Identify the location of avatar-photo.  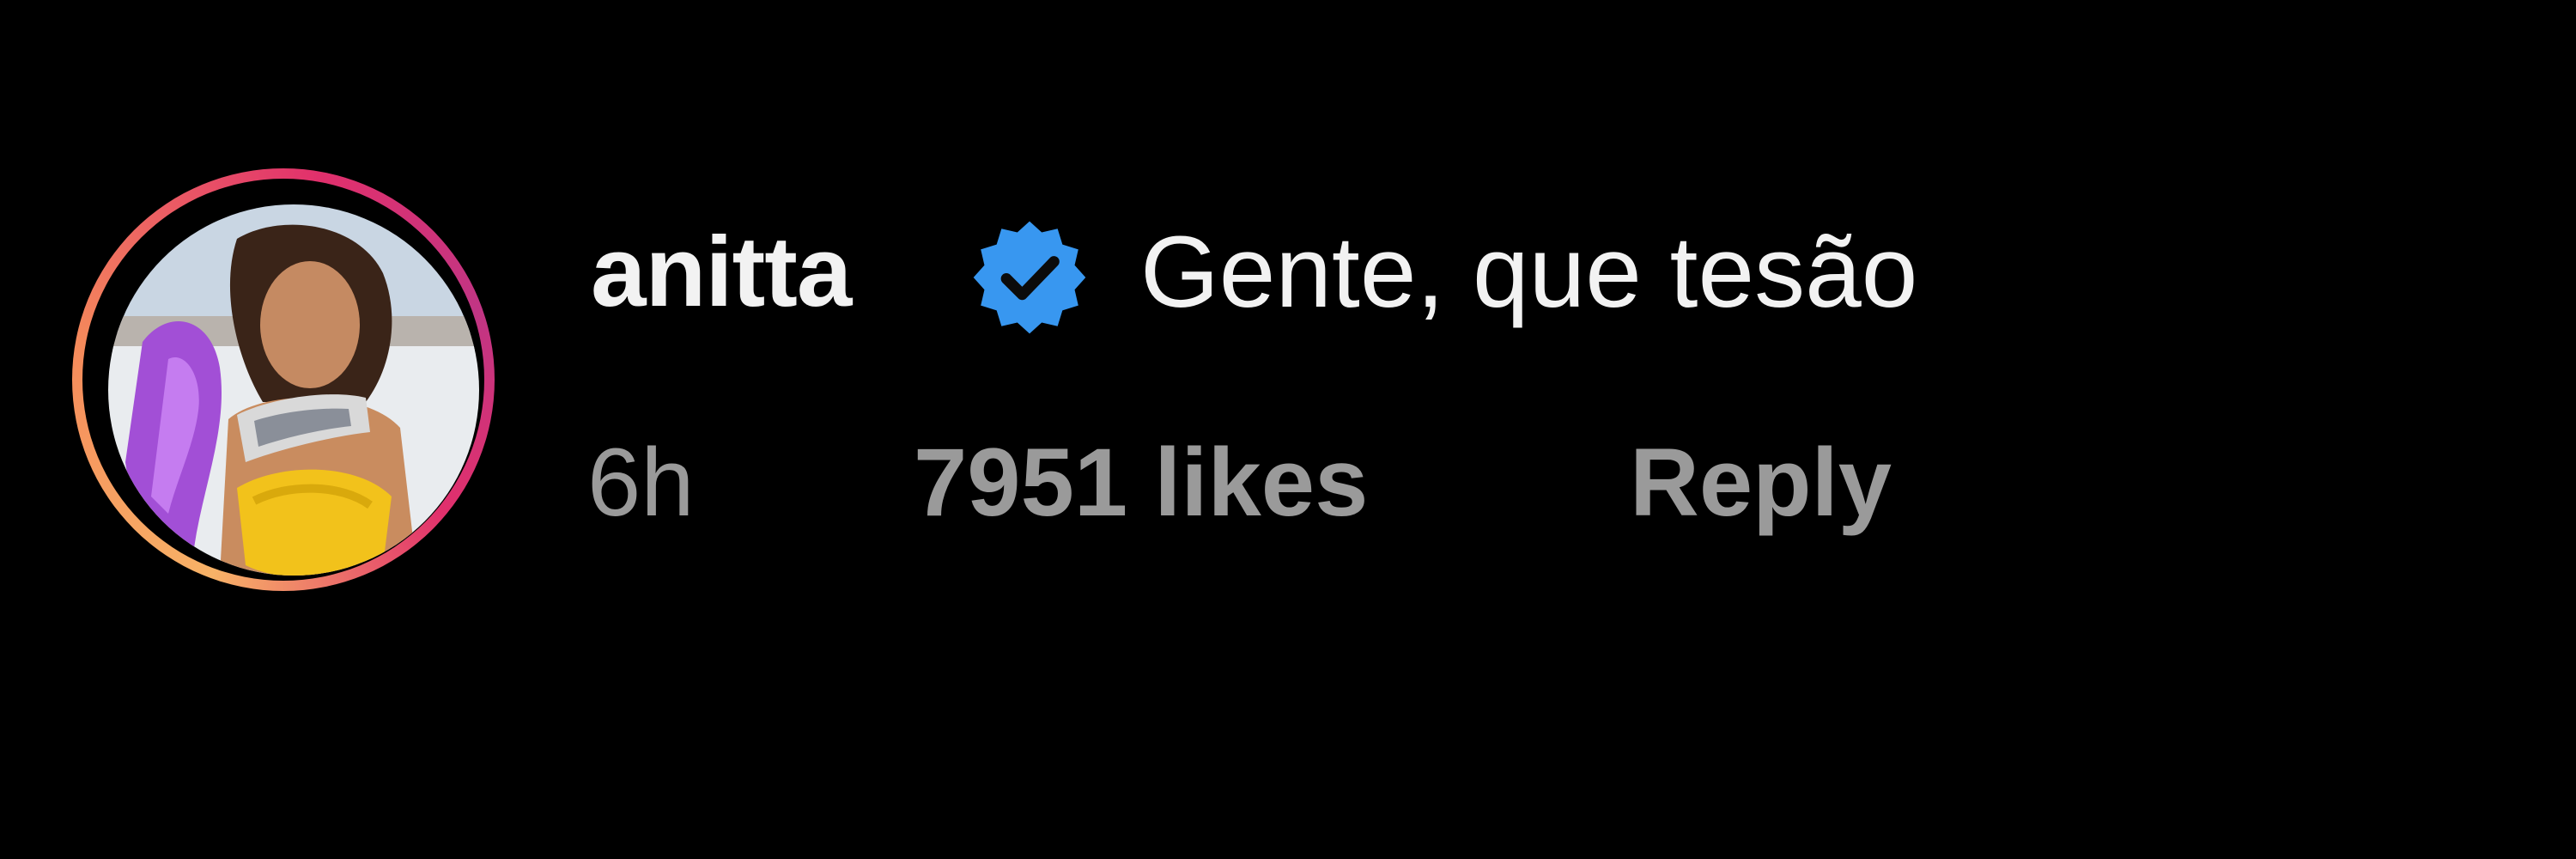
(293, 390).